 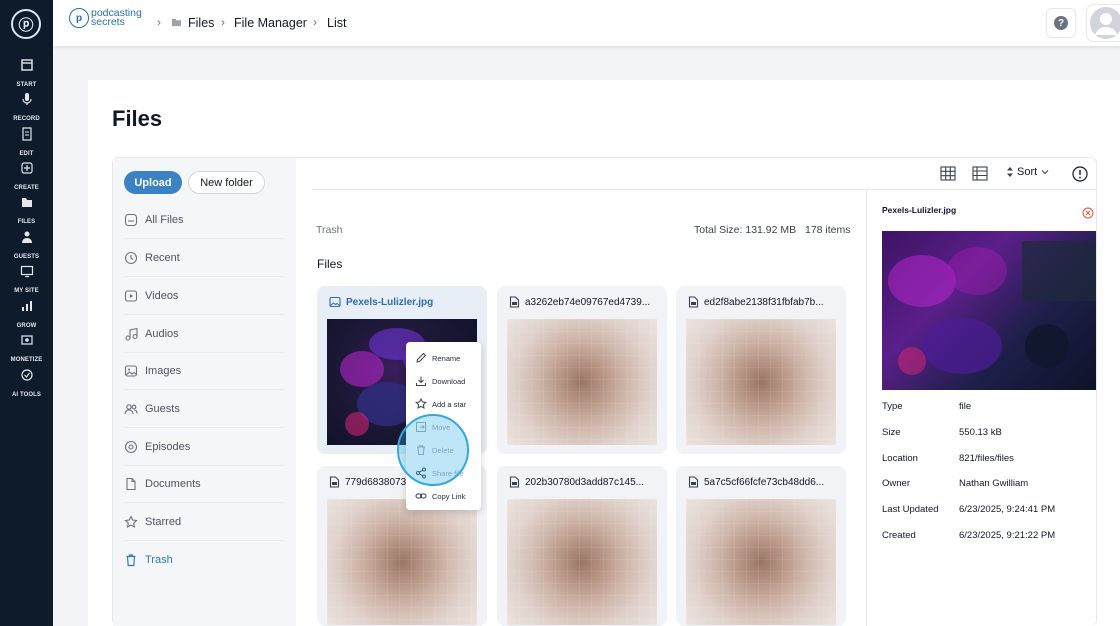 I want to click on current-location: Trash, so click(x=329, y=230).